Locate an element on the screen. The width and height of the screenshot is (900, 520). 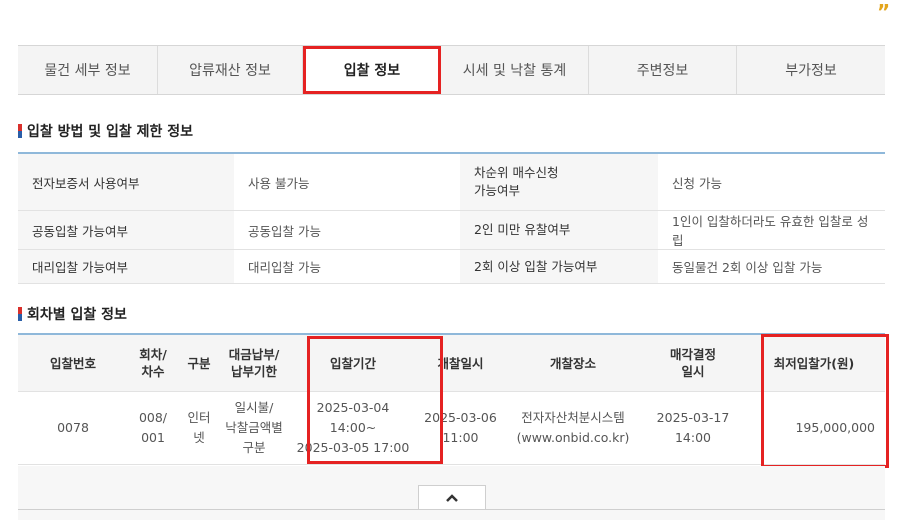
col-header-min-price: 최저입찰가(원) is located at coordinates (814, 362).